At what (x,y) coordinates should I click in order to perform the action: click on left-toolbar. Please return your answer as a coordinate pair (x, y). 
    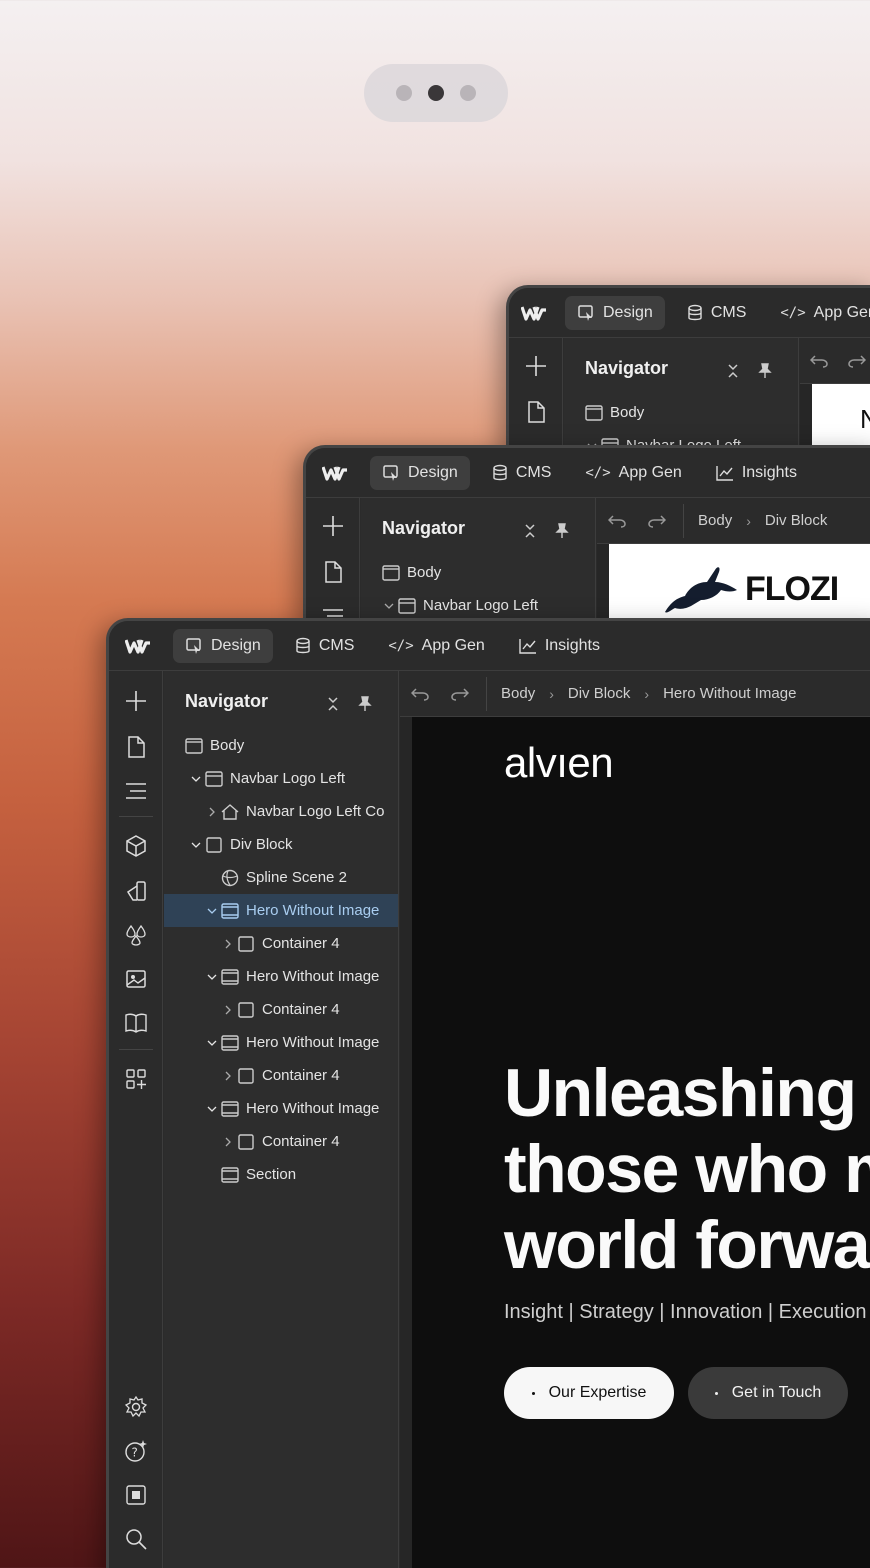
    Looking at the image, I should click on (333, 561).